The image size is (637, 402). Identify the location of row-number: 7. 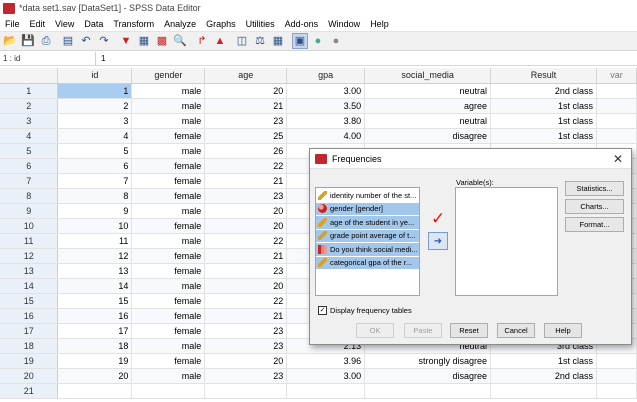
(29, 181).